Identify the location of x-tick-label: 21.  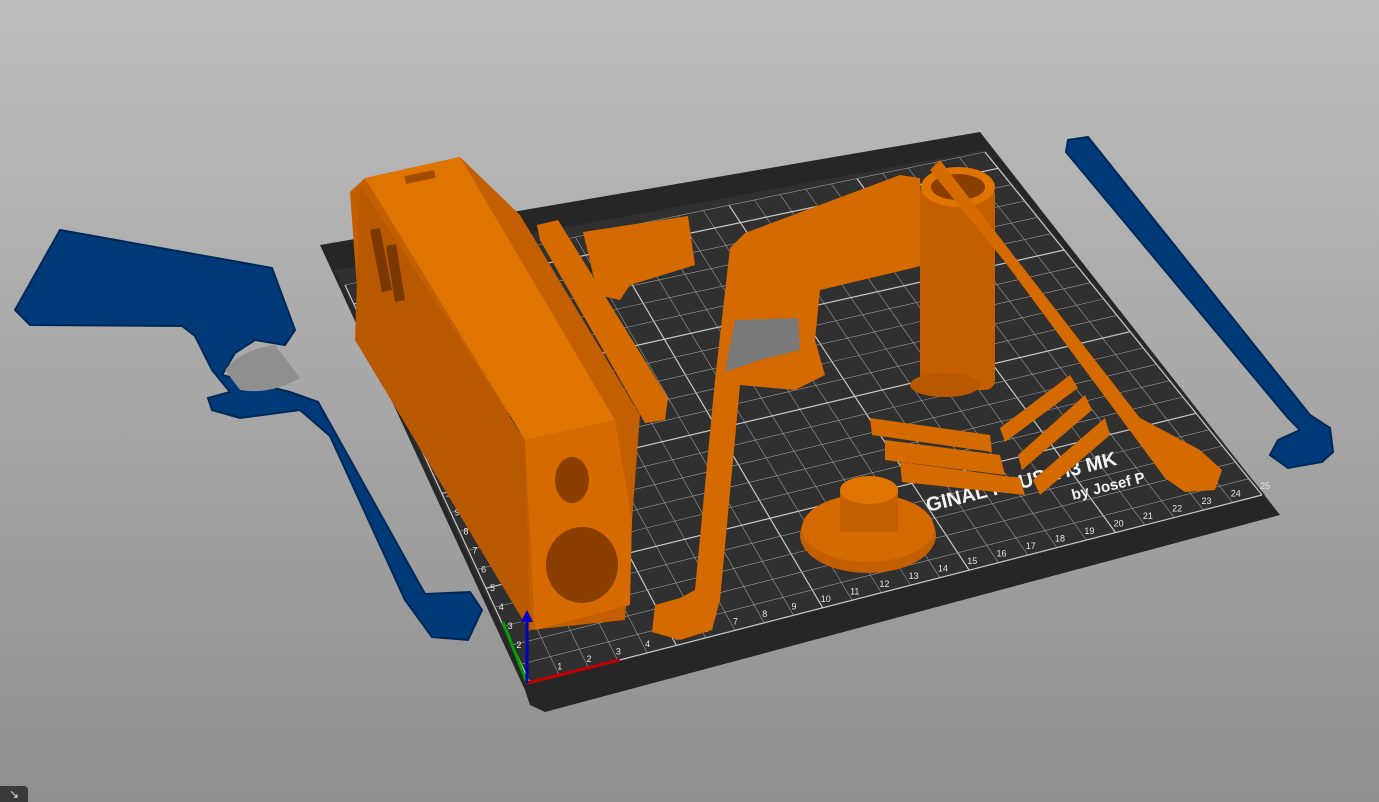
(1148, 516).